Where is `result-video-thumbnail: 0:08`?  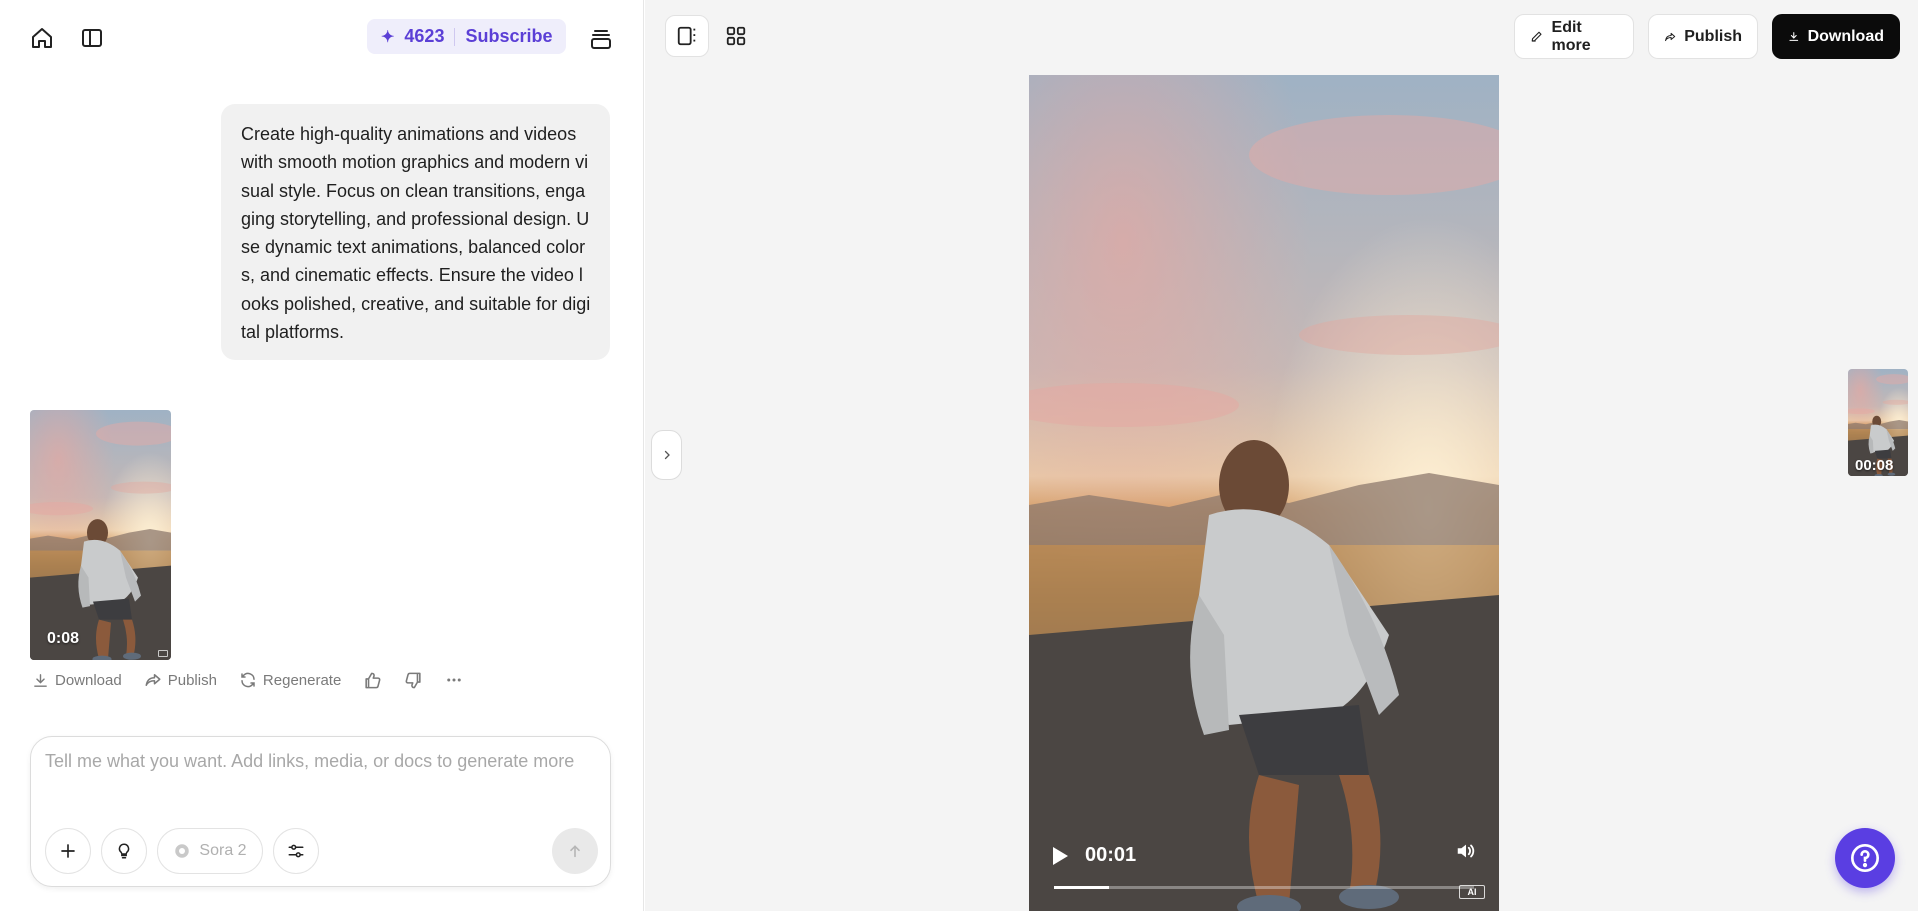
result-video-thumbnail: 0:08 is located at coordinates (100, 535).